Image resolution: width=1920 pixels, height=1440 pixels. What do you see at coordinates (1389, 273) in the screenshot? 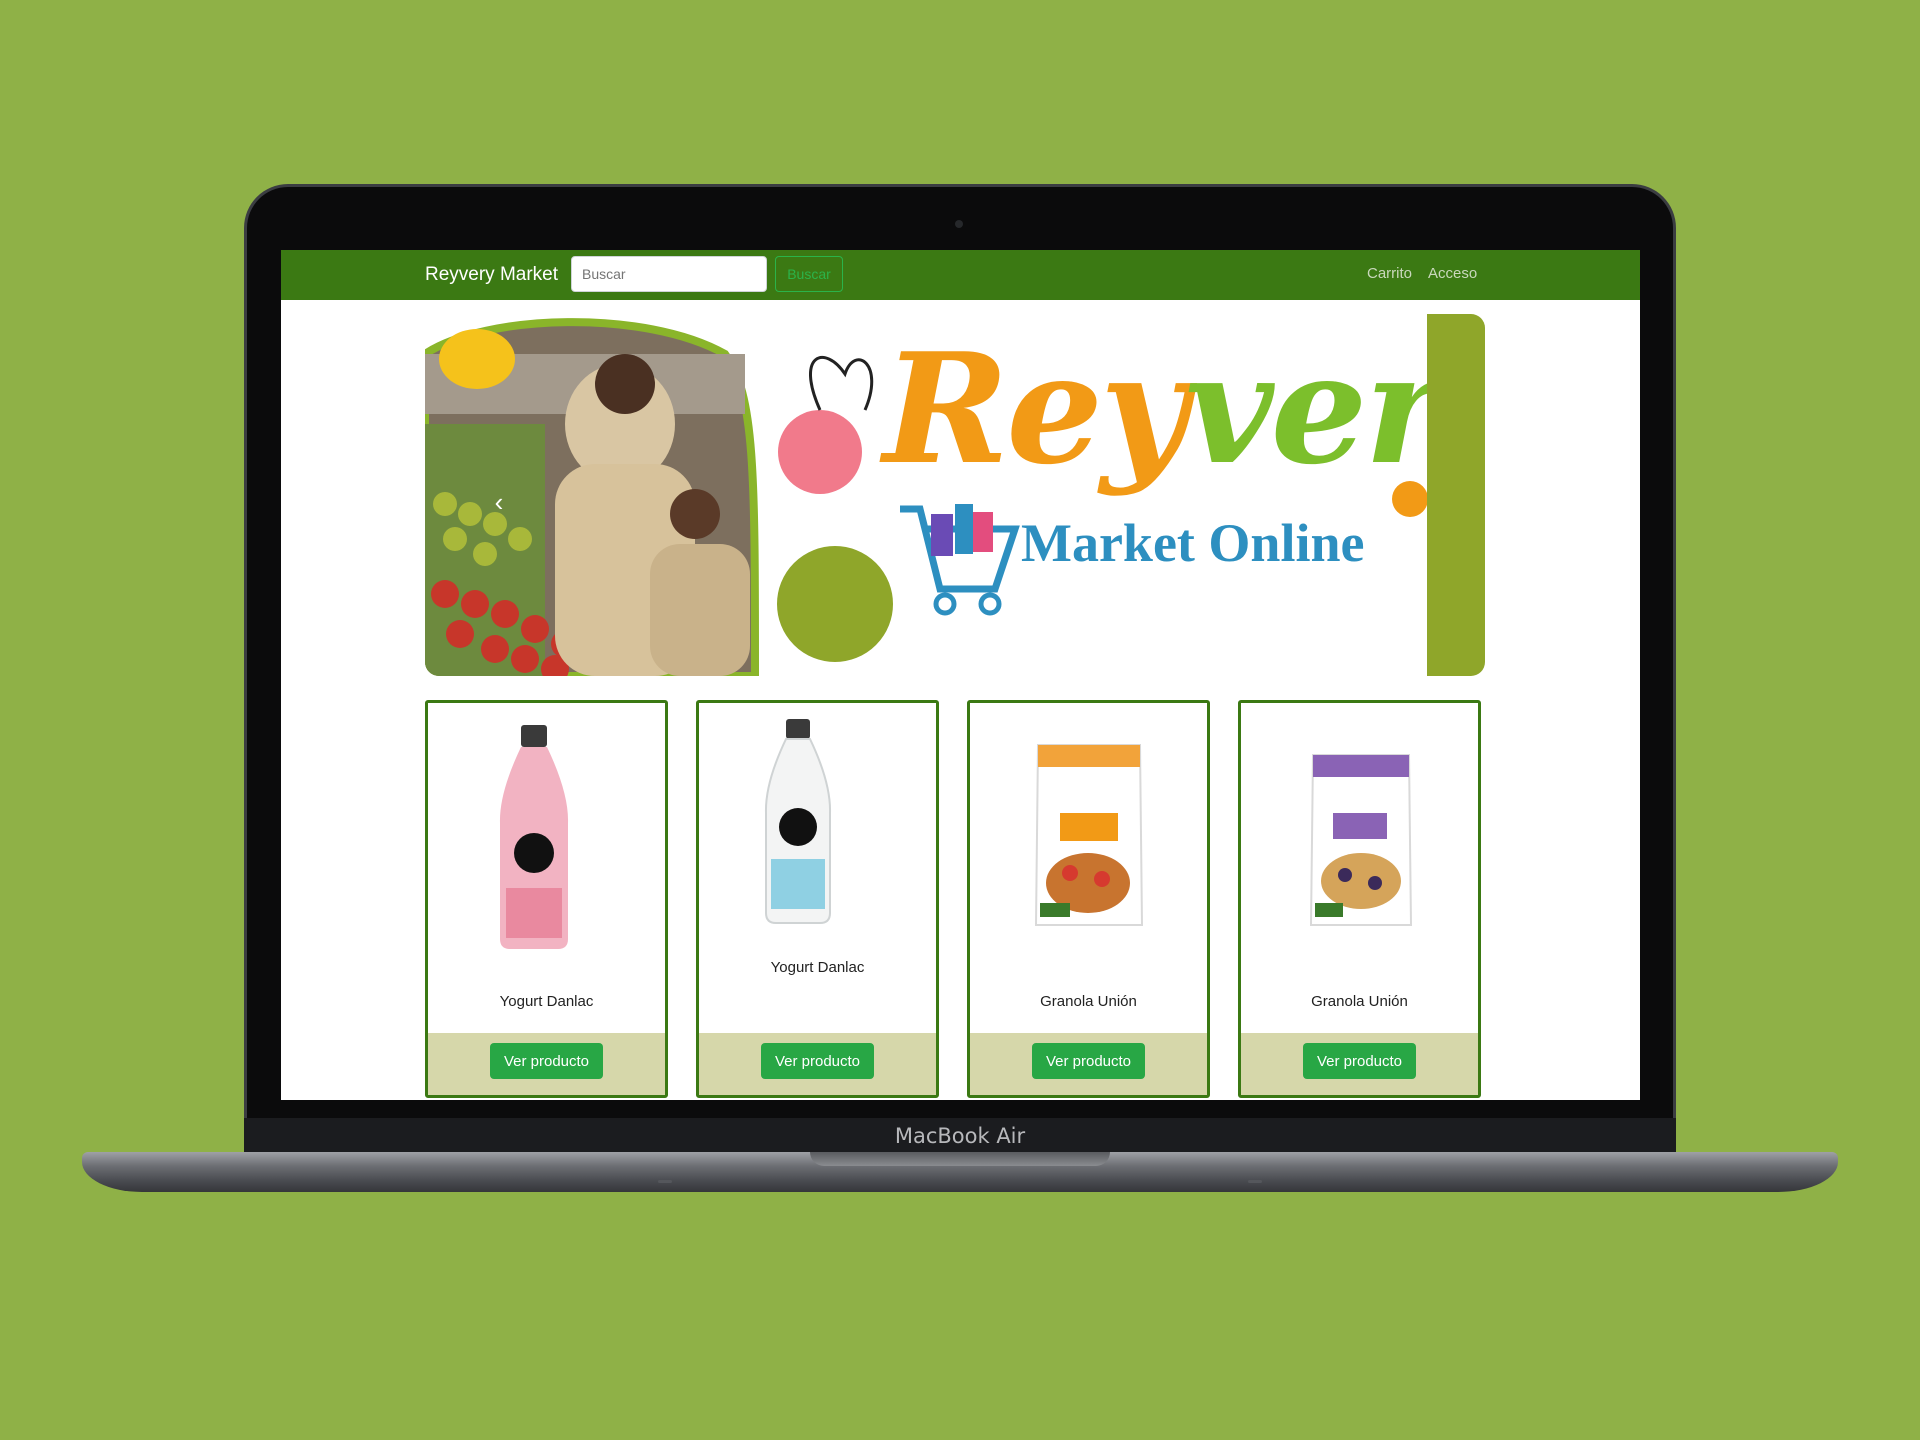
I see `nav-link-cart: Carrito` at bounding box center [1389, 273].